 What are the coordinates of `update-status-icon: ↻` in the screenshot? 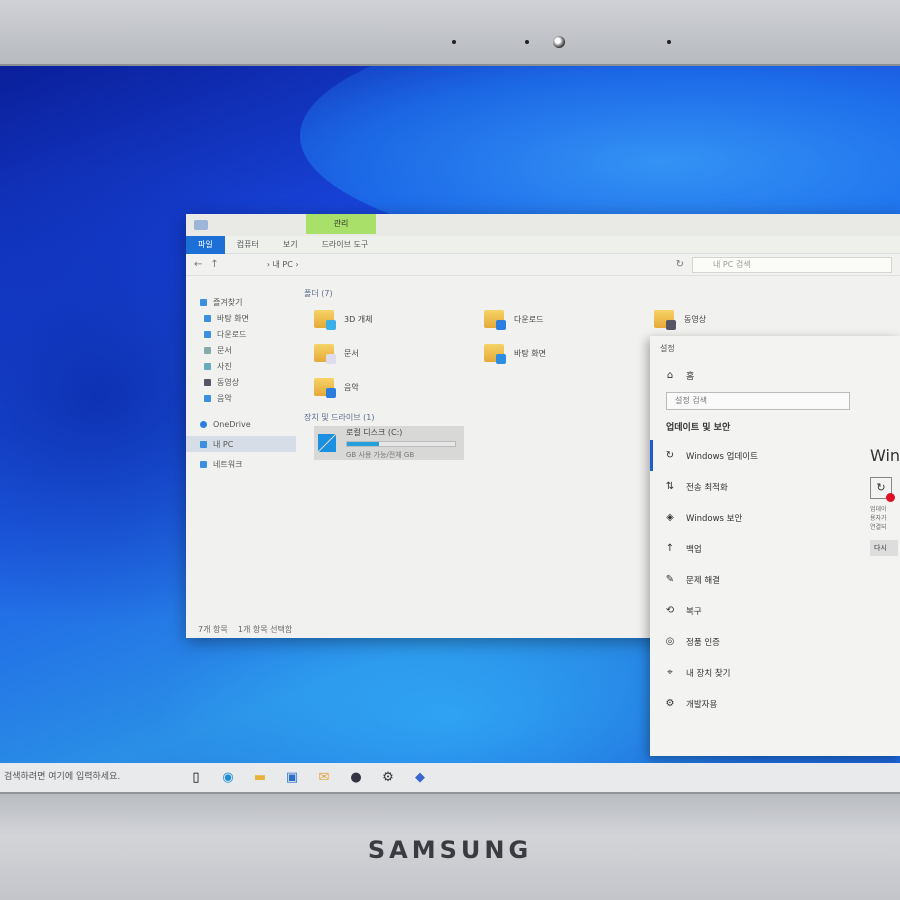 It's located at (882, 489).